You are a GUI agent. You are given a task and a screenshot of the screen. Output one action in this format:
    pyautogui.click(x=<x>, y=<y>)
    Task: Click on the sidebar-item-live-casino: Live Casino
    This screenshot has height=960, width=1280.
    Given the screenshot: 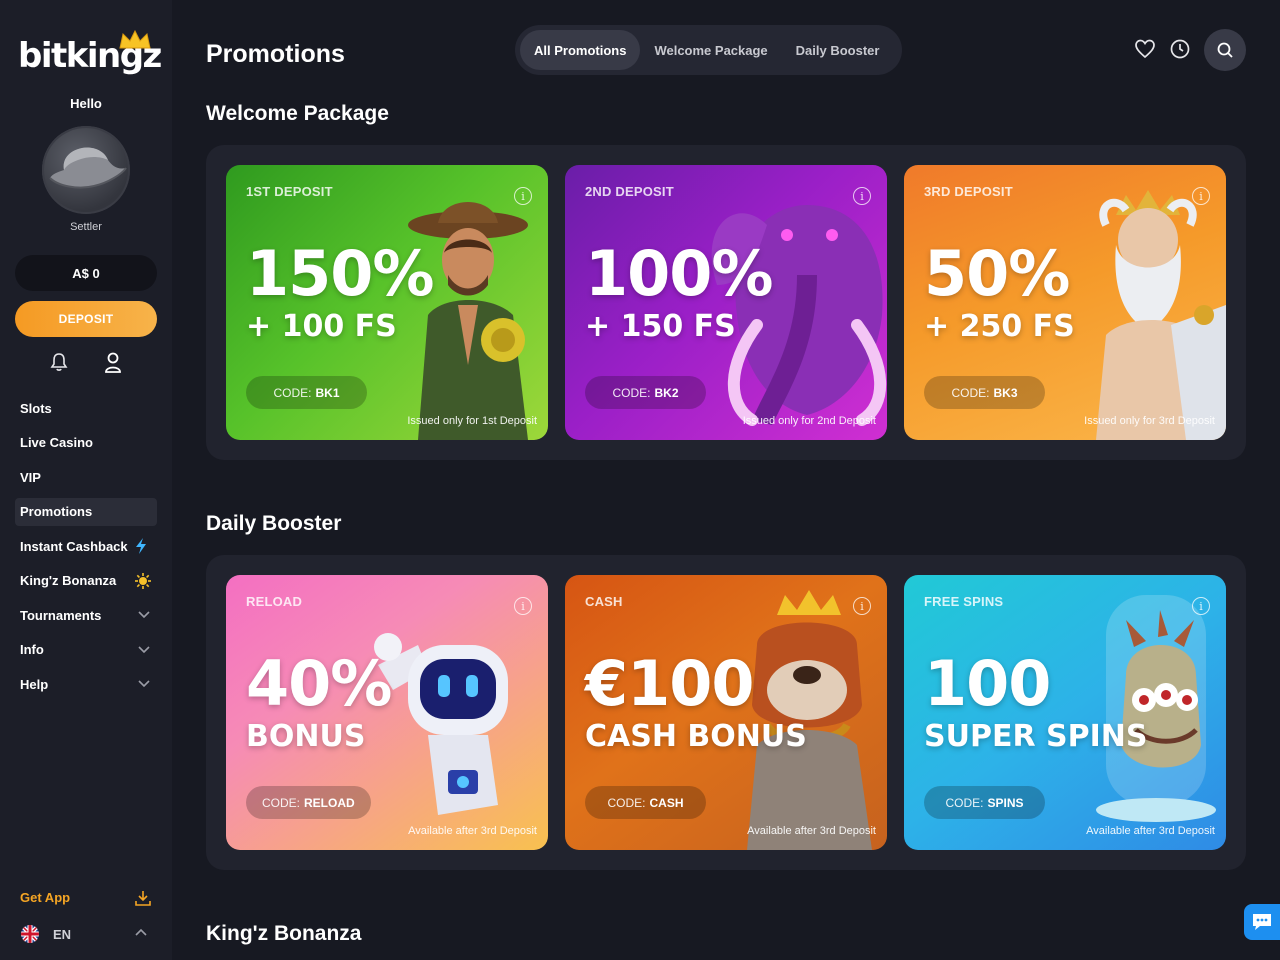 What is the action you would take?
    pyautogui.click(x=86, y=443)
    